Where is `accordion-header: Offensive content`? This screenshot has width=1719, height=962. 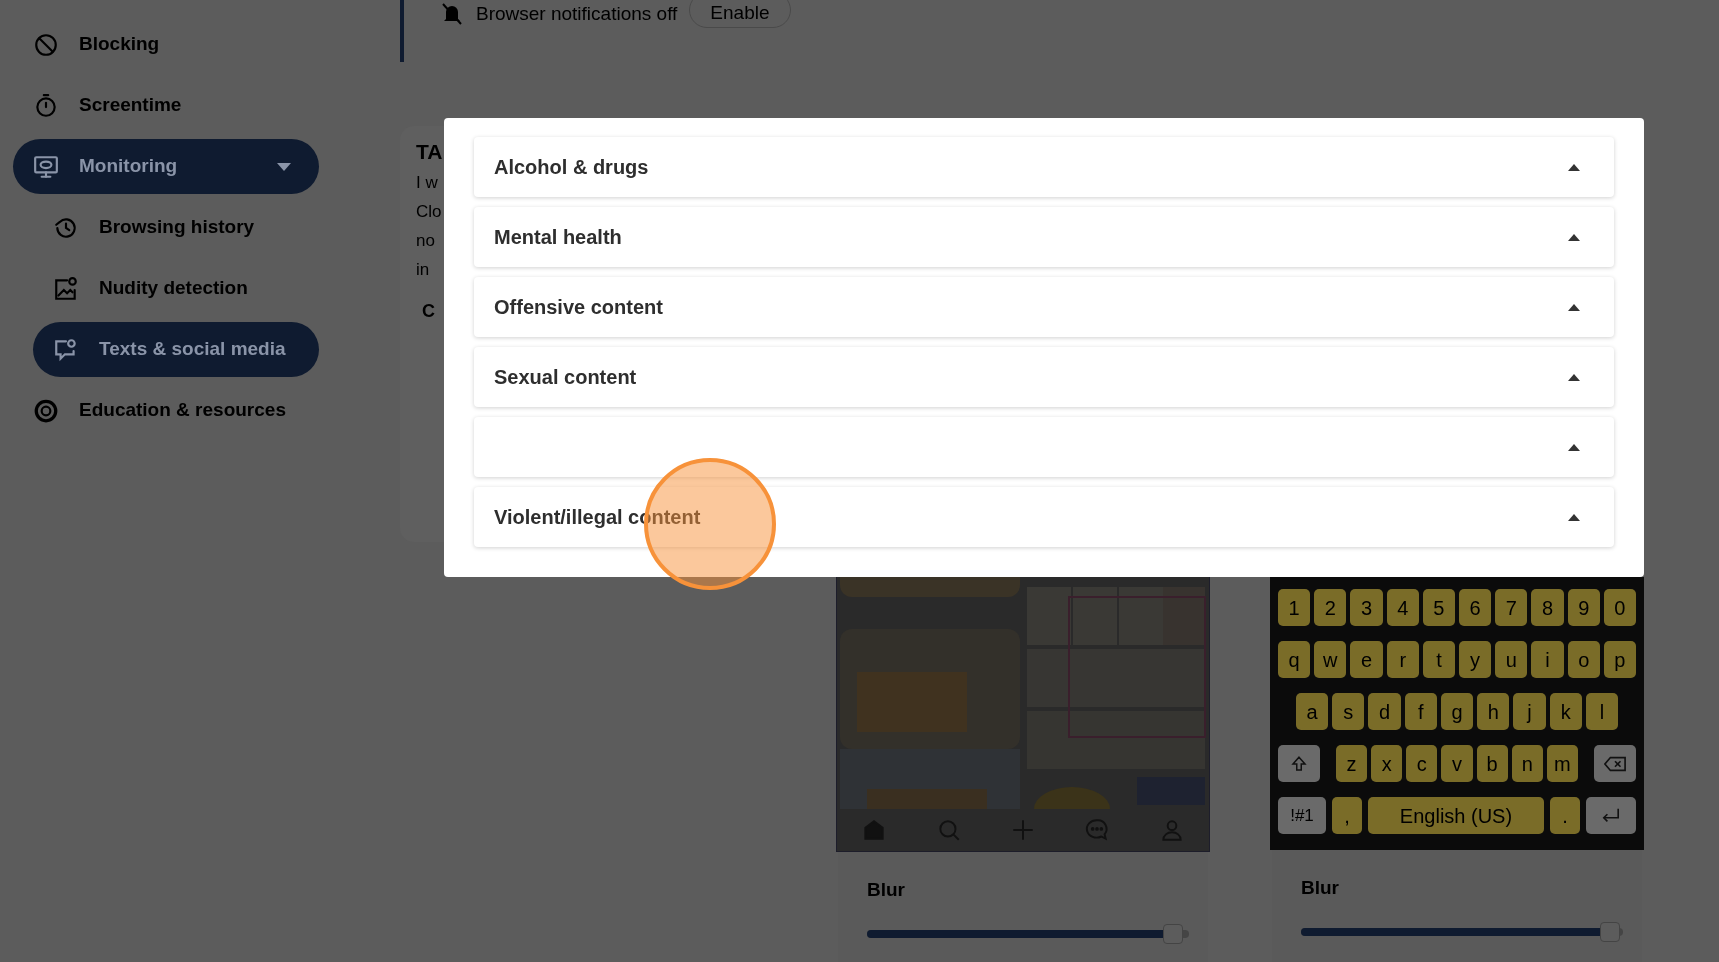
accordion-header: Offensive content is located at coordinates (1044, 307).